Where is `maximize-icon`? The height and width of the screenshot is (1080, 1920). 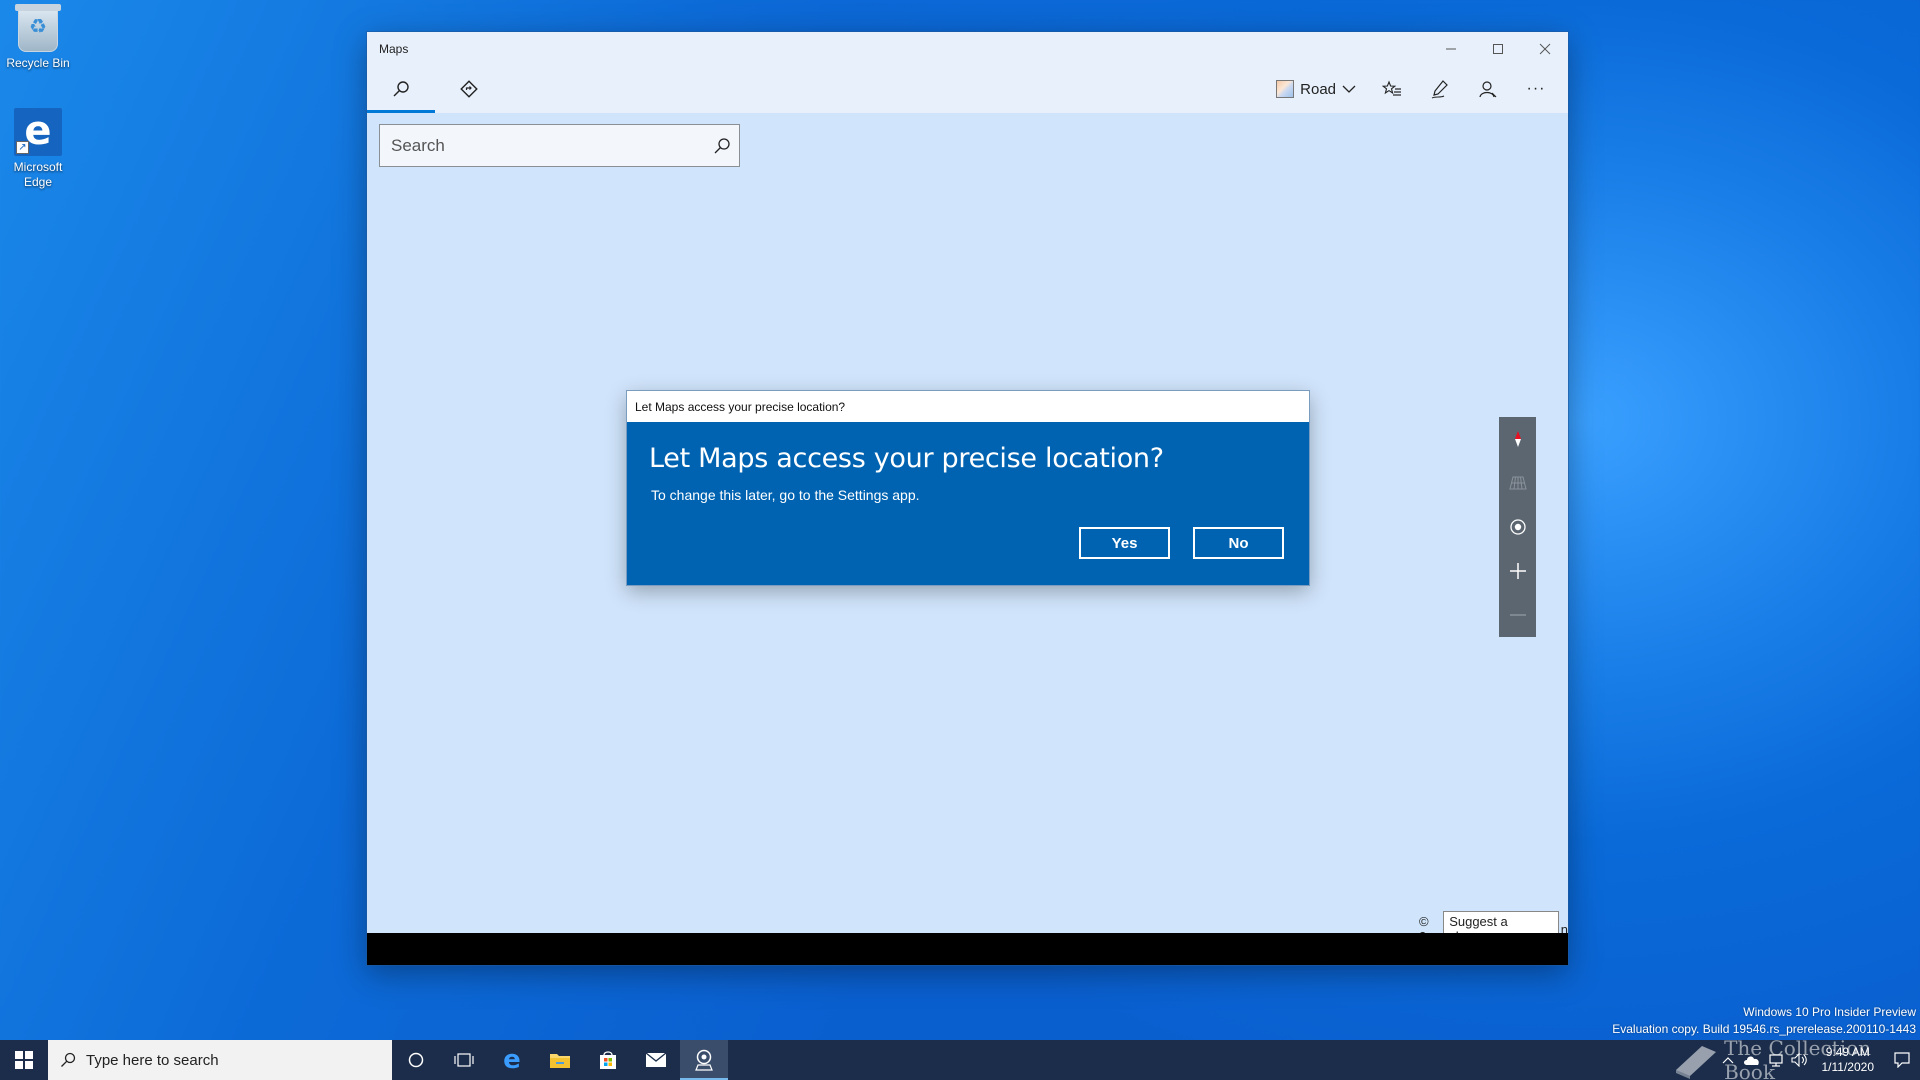
maximize-icon is located at coordinates (1497, 48).